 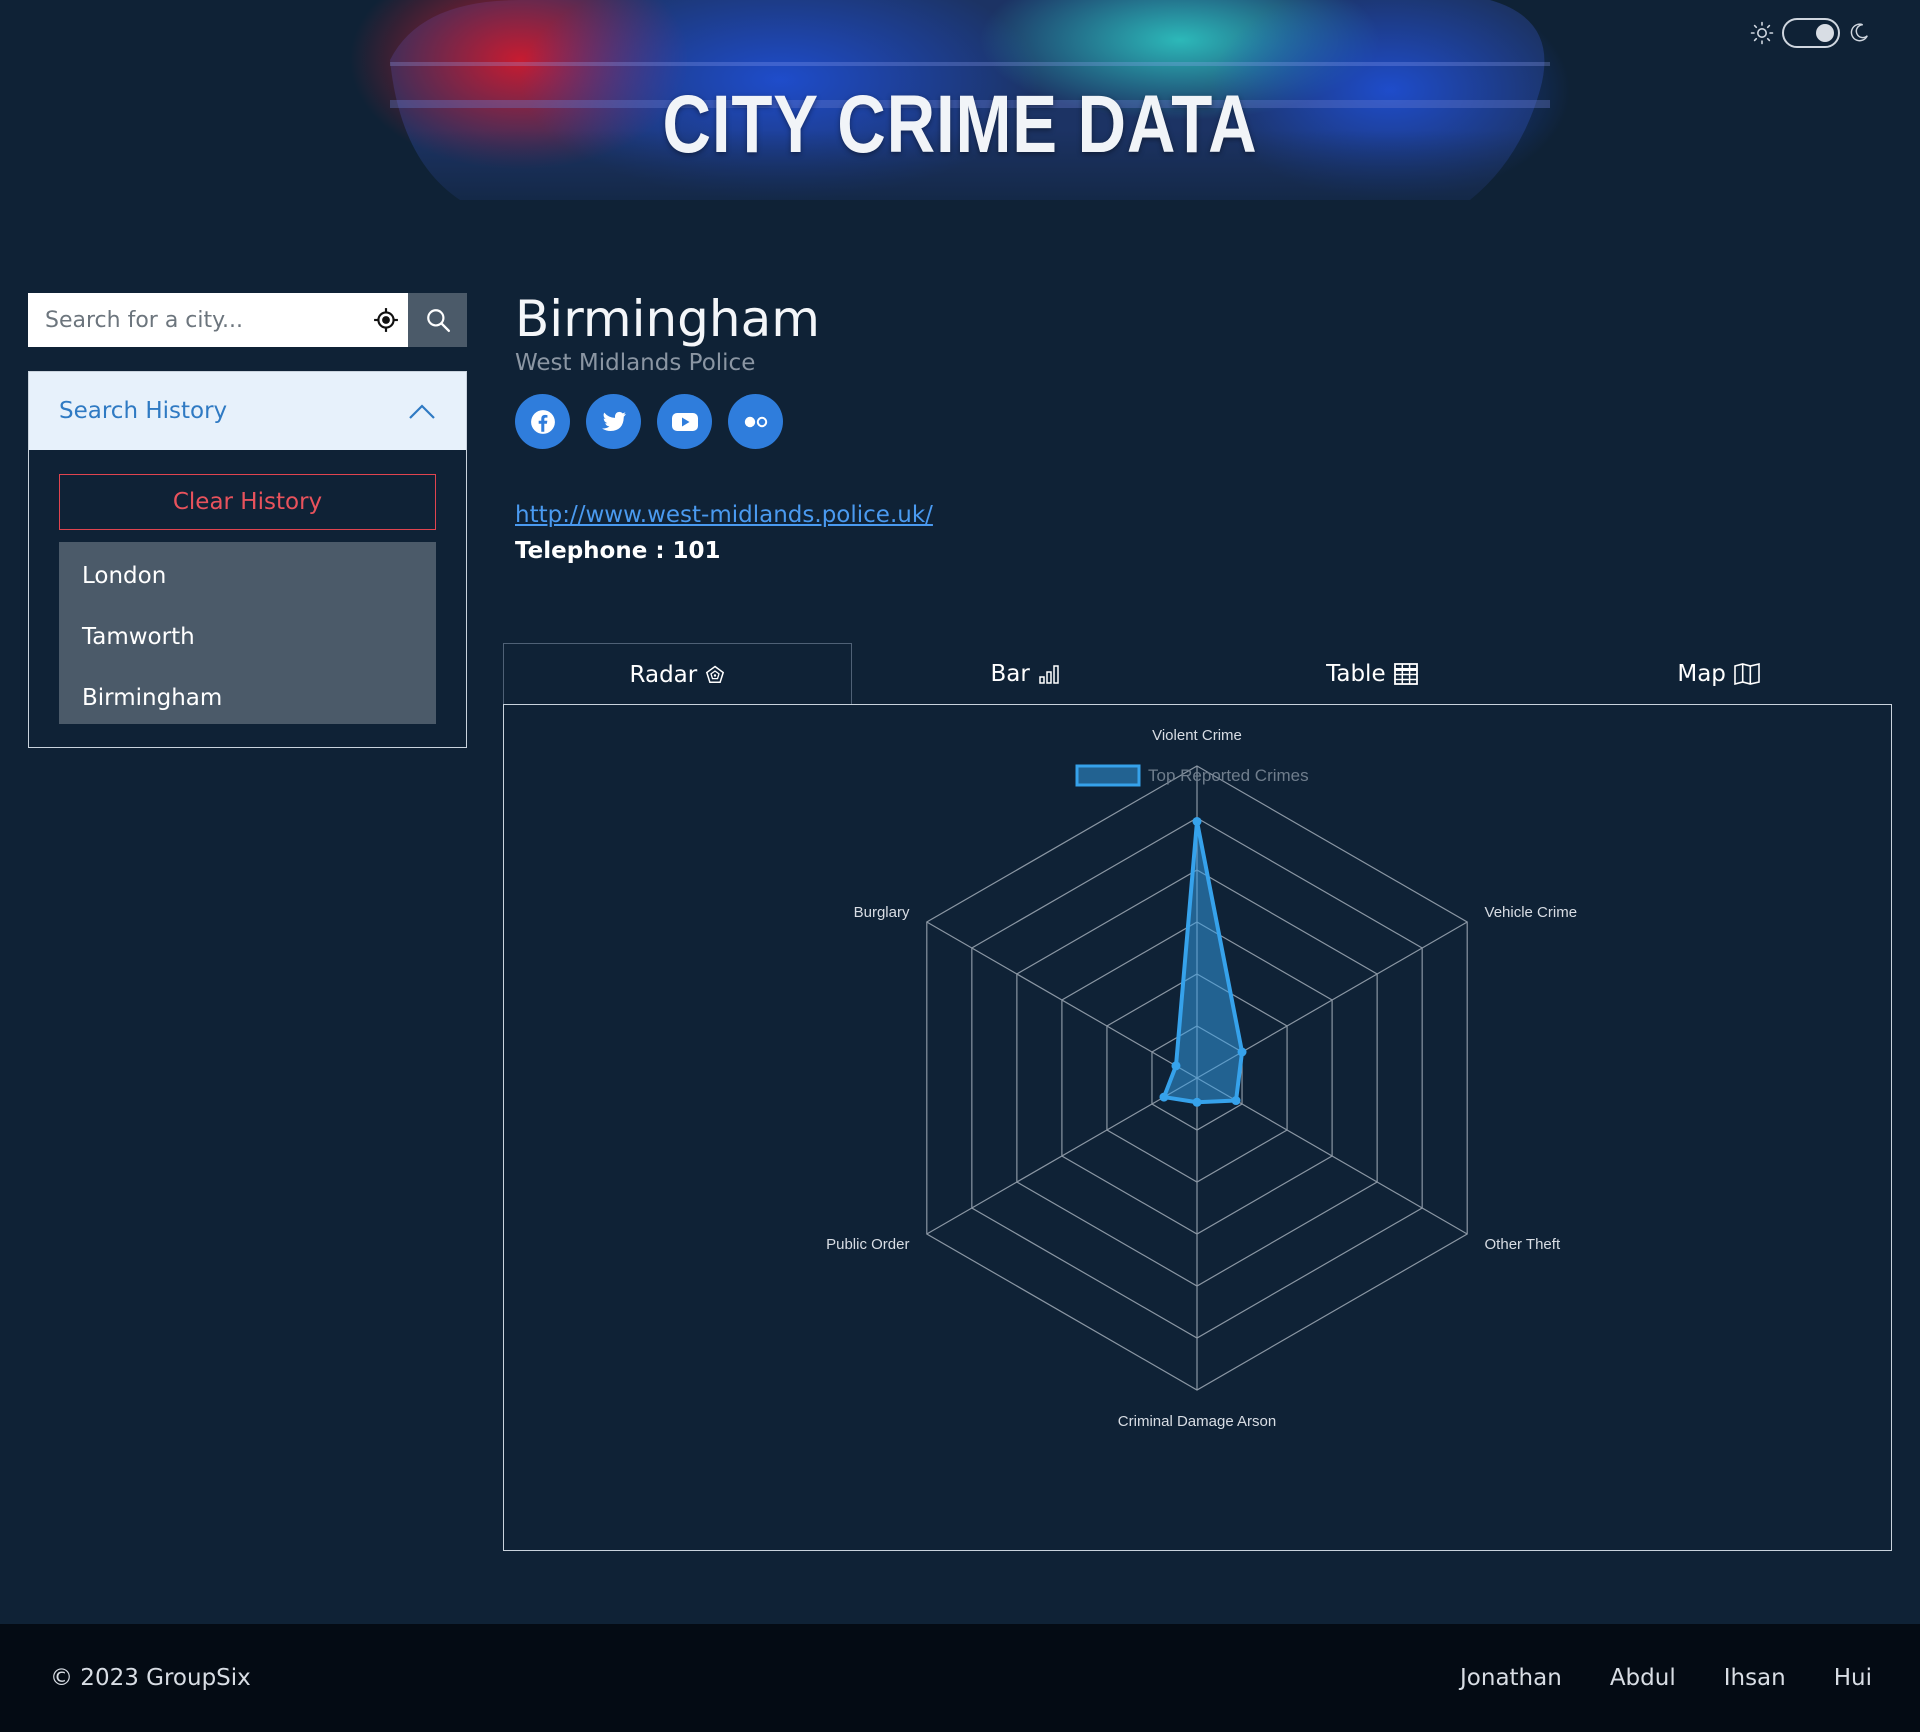 What do you see at coordinates (882, 912) in the screenshot?
I see `radar-category-label: Burglary` at bounding box center [882, 912].